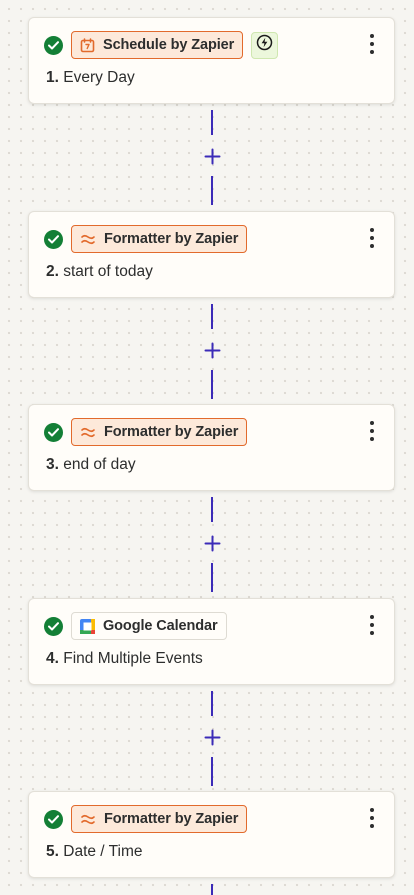  Describe the element at coordinates (52, 464) in the screenshot. I see `step-number: 3.` at that location.